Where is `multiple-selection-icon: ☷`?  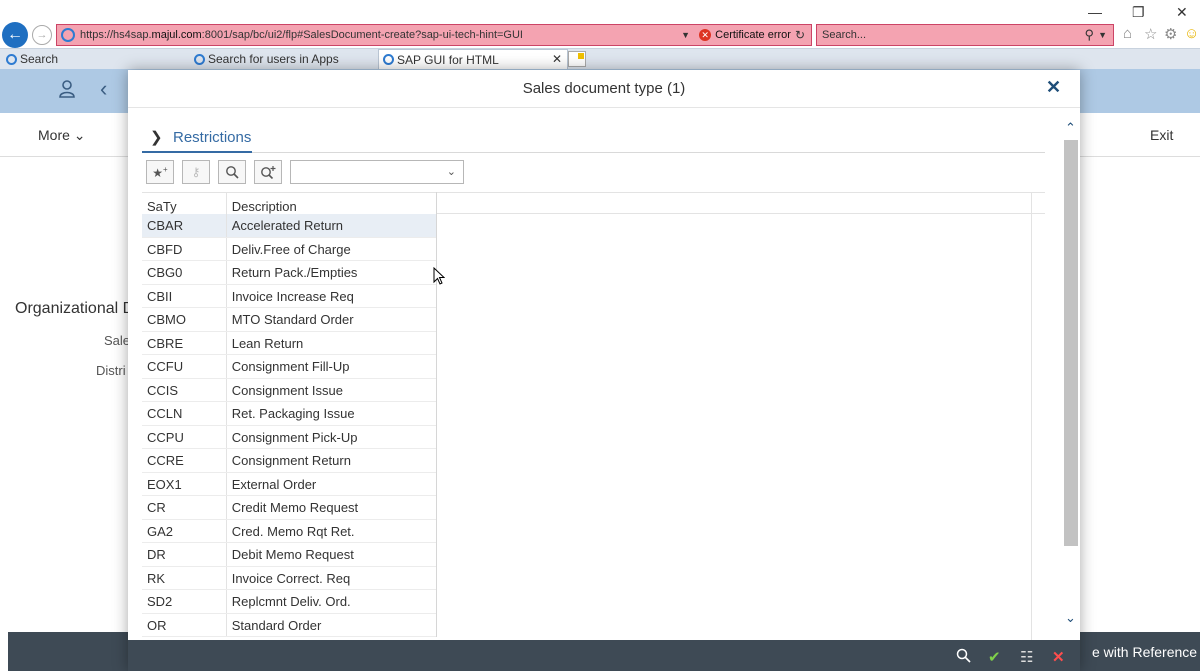 multiple-selection-icon: ☷ is located at coordinates (1026, 657).